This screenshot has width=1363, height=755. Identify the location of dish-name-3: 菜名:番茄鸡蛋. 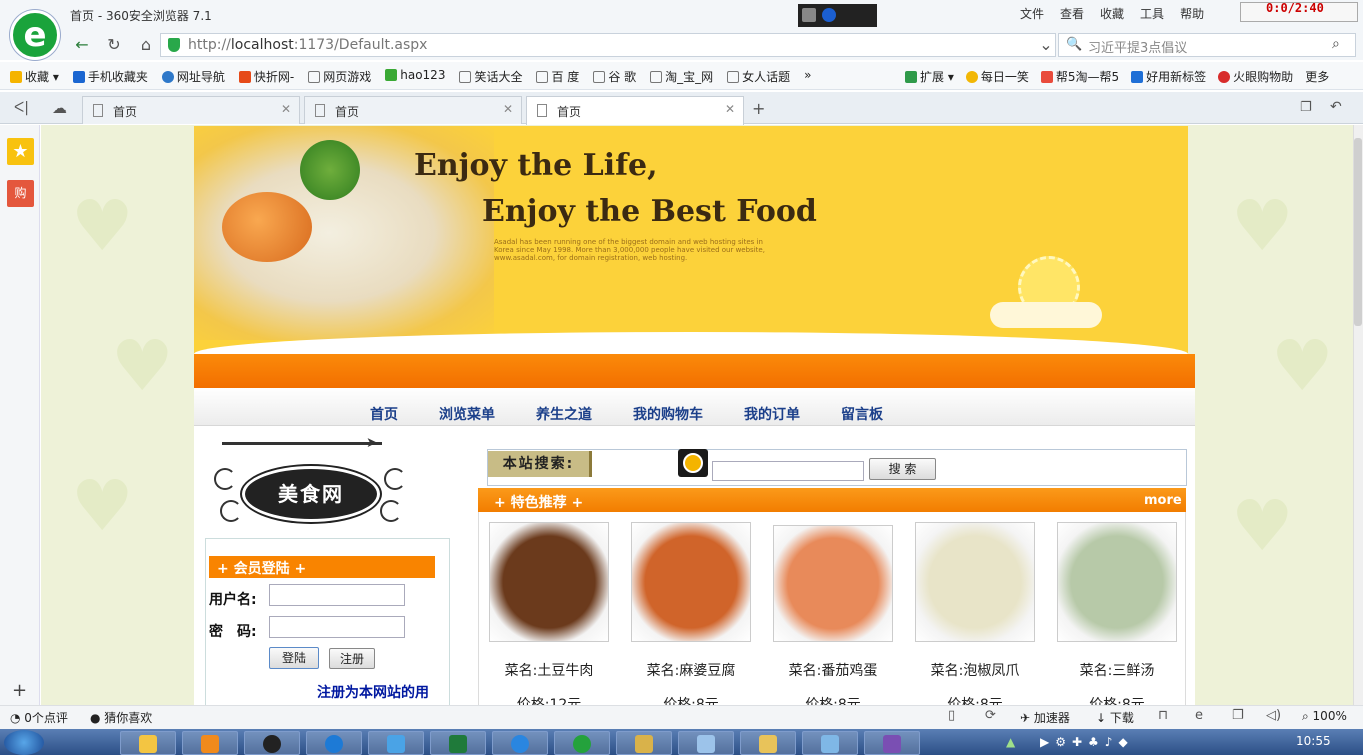
(833, 670).